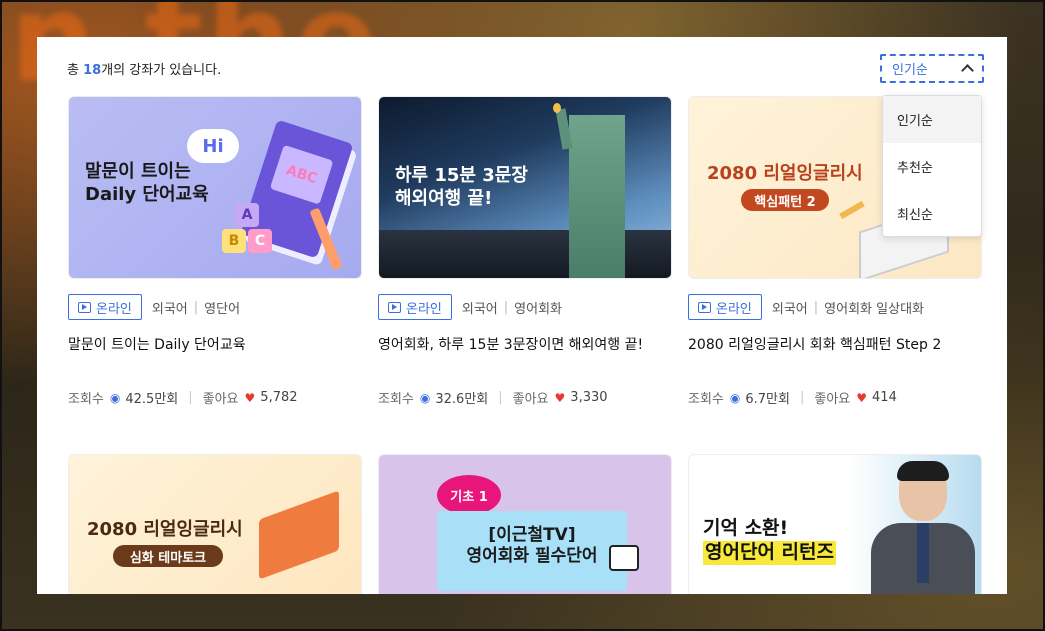 The height and width of the screenshot is (631, 1045). I want to click on block-c-icon: C, so click(260, 241).